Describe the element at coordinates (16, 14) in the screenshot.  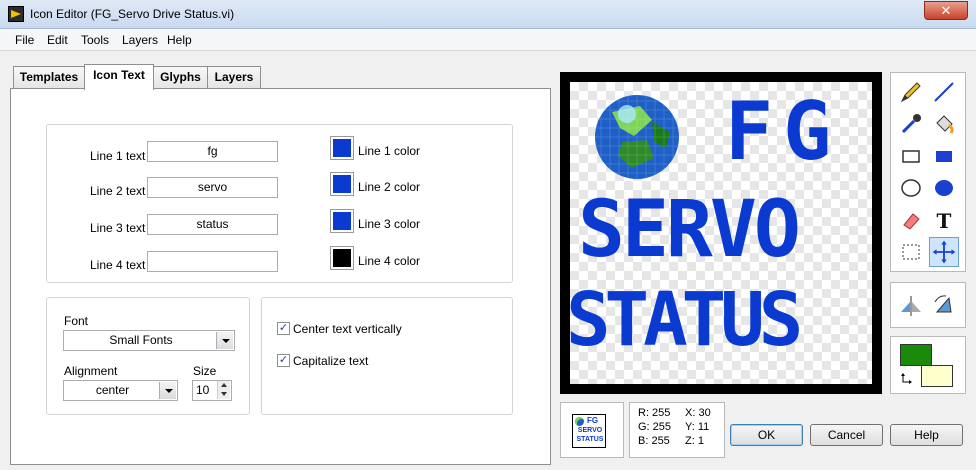
I see `labview-app-icon` at that location.